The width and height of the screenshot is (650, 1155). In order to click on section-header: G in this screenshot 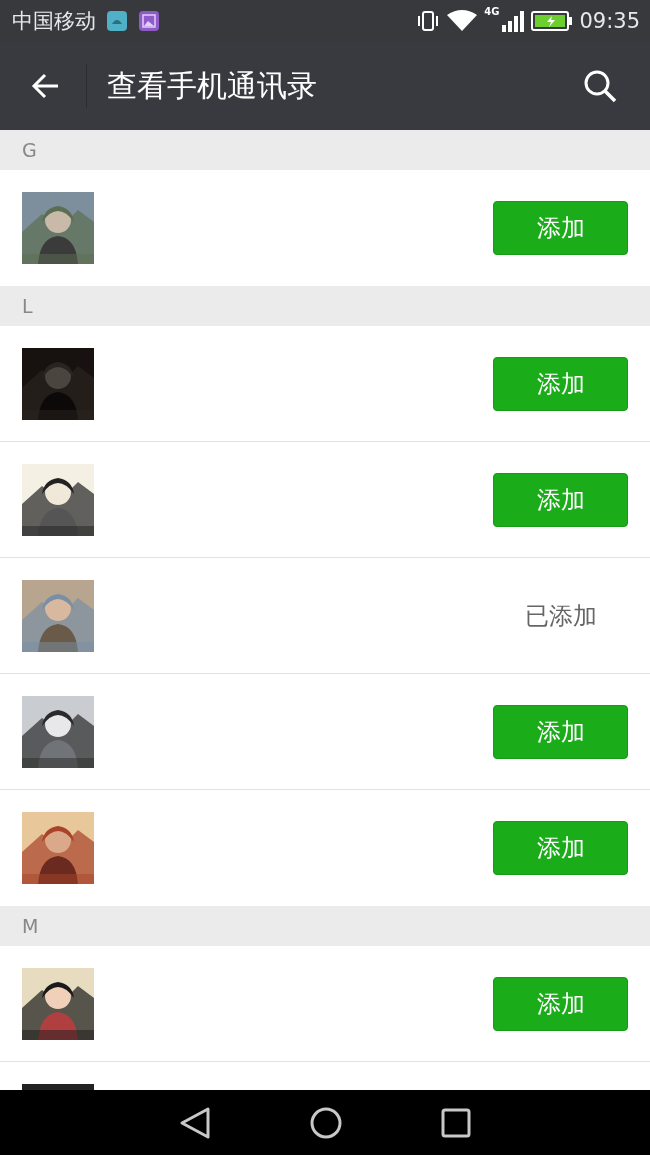, I will do `click(325, 150)`.